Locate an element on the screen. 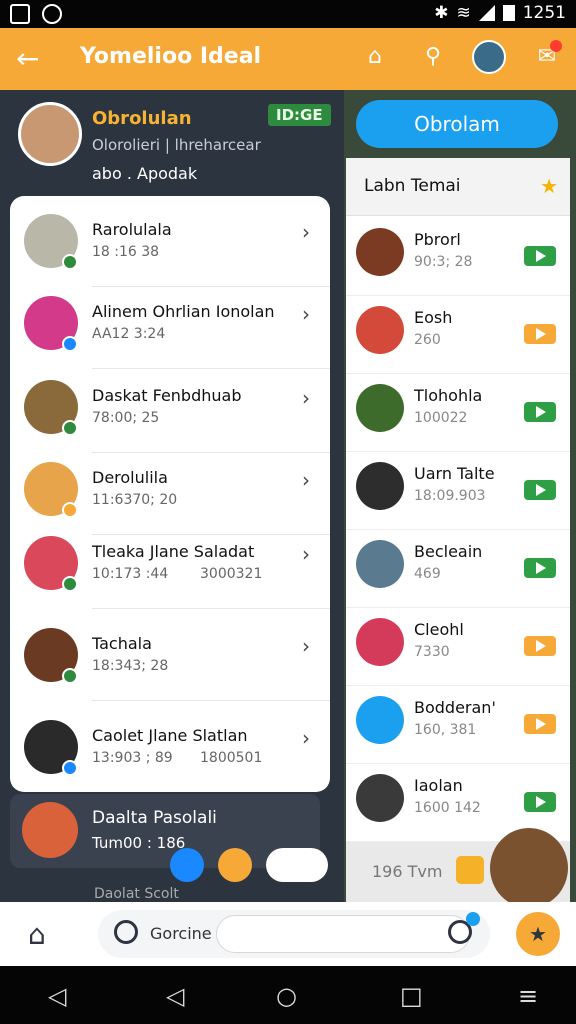 This screenshot has height=1024, width=576. list-item-name: Tachala is located at coordinates (122, 643).